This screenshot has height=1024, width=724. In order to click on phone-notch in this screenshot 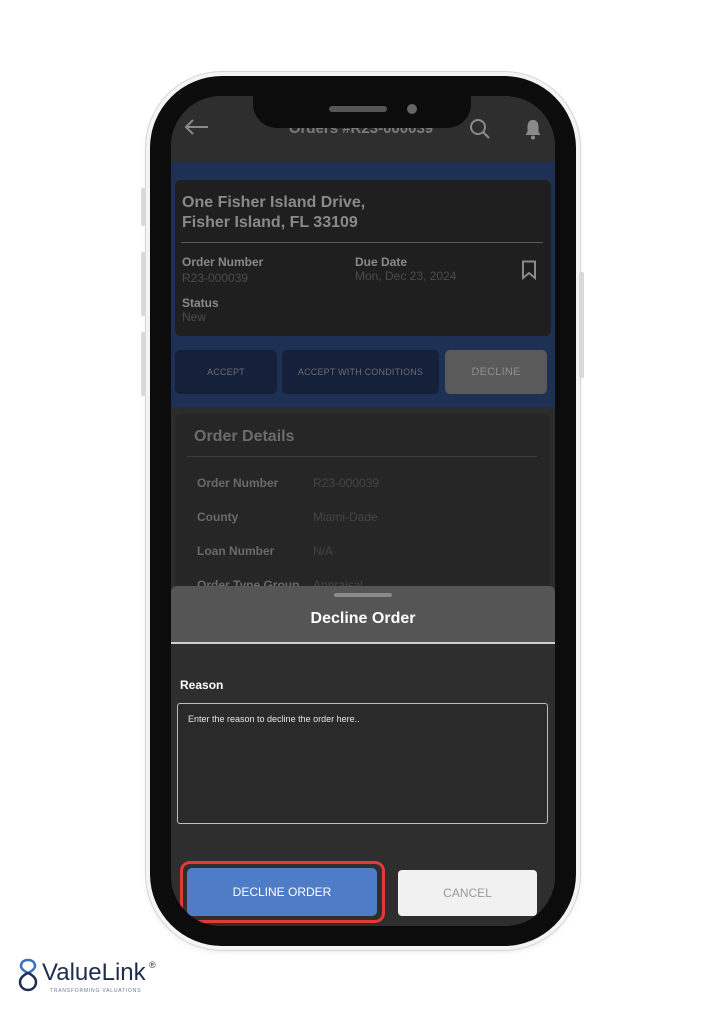, I will do `click(362, 112)`.